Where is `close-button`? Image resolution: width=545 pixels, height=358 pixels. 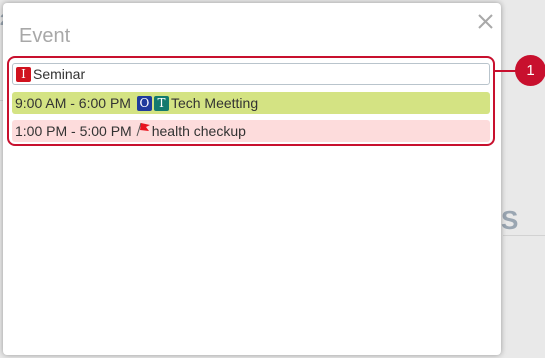 close-button is located at coordinates (486, 22).